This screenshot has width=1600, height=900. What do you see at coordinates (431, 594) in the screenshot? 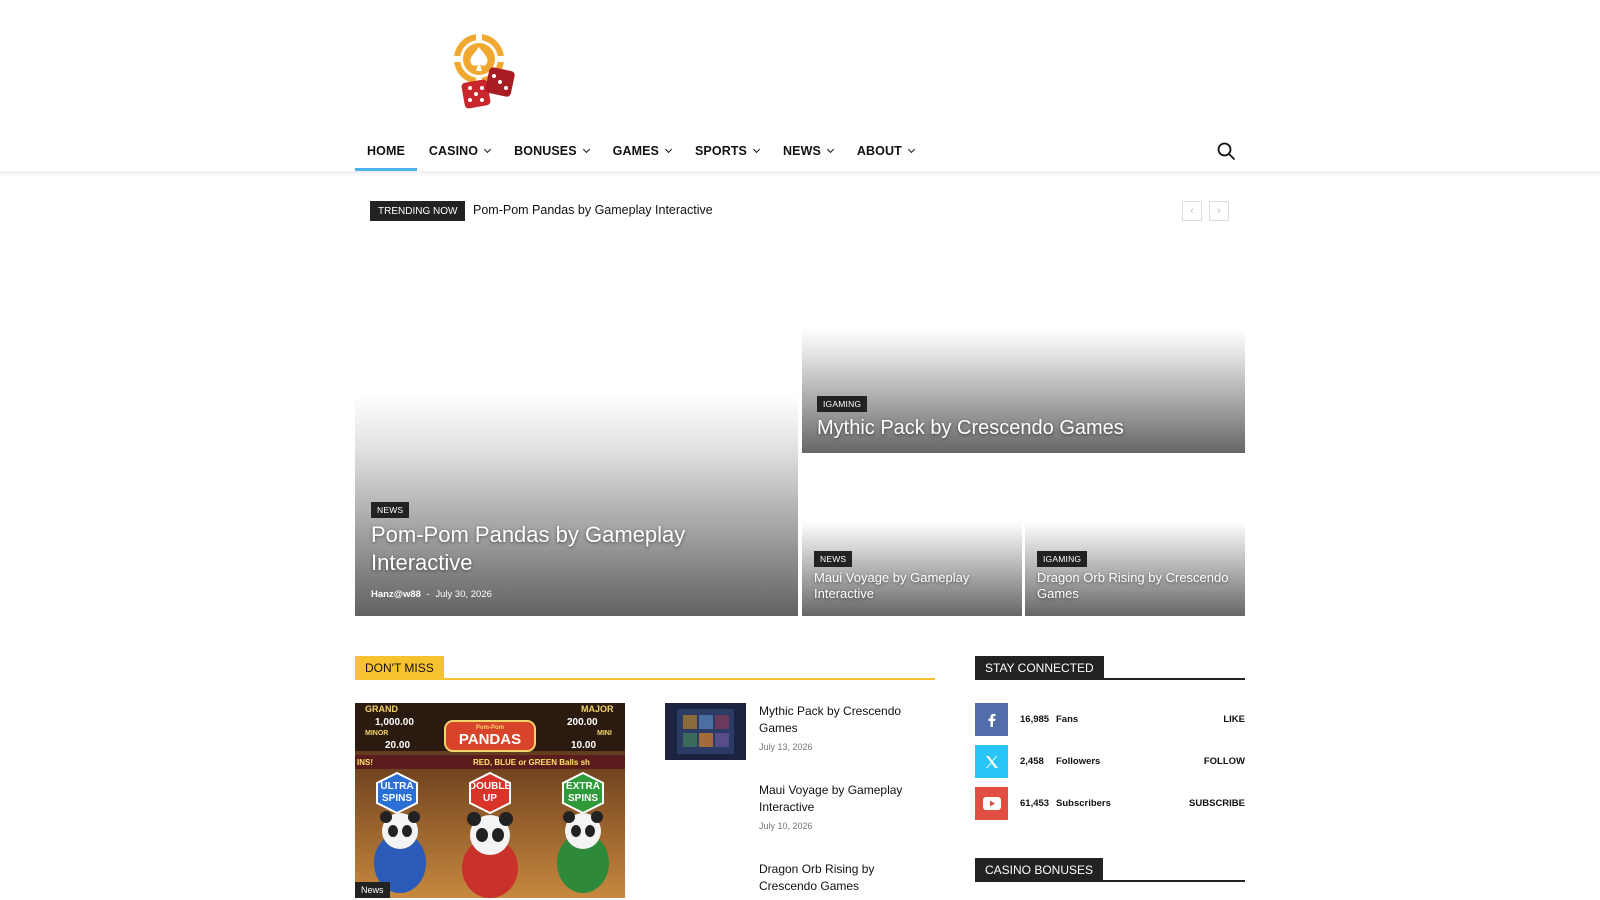
I see `post-meta: Hanz@w88 - July 30, 2026` at bounding box center [431, 594].